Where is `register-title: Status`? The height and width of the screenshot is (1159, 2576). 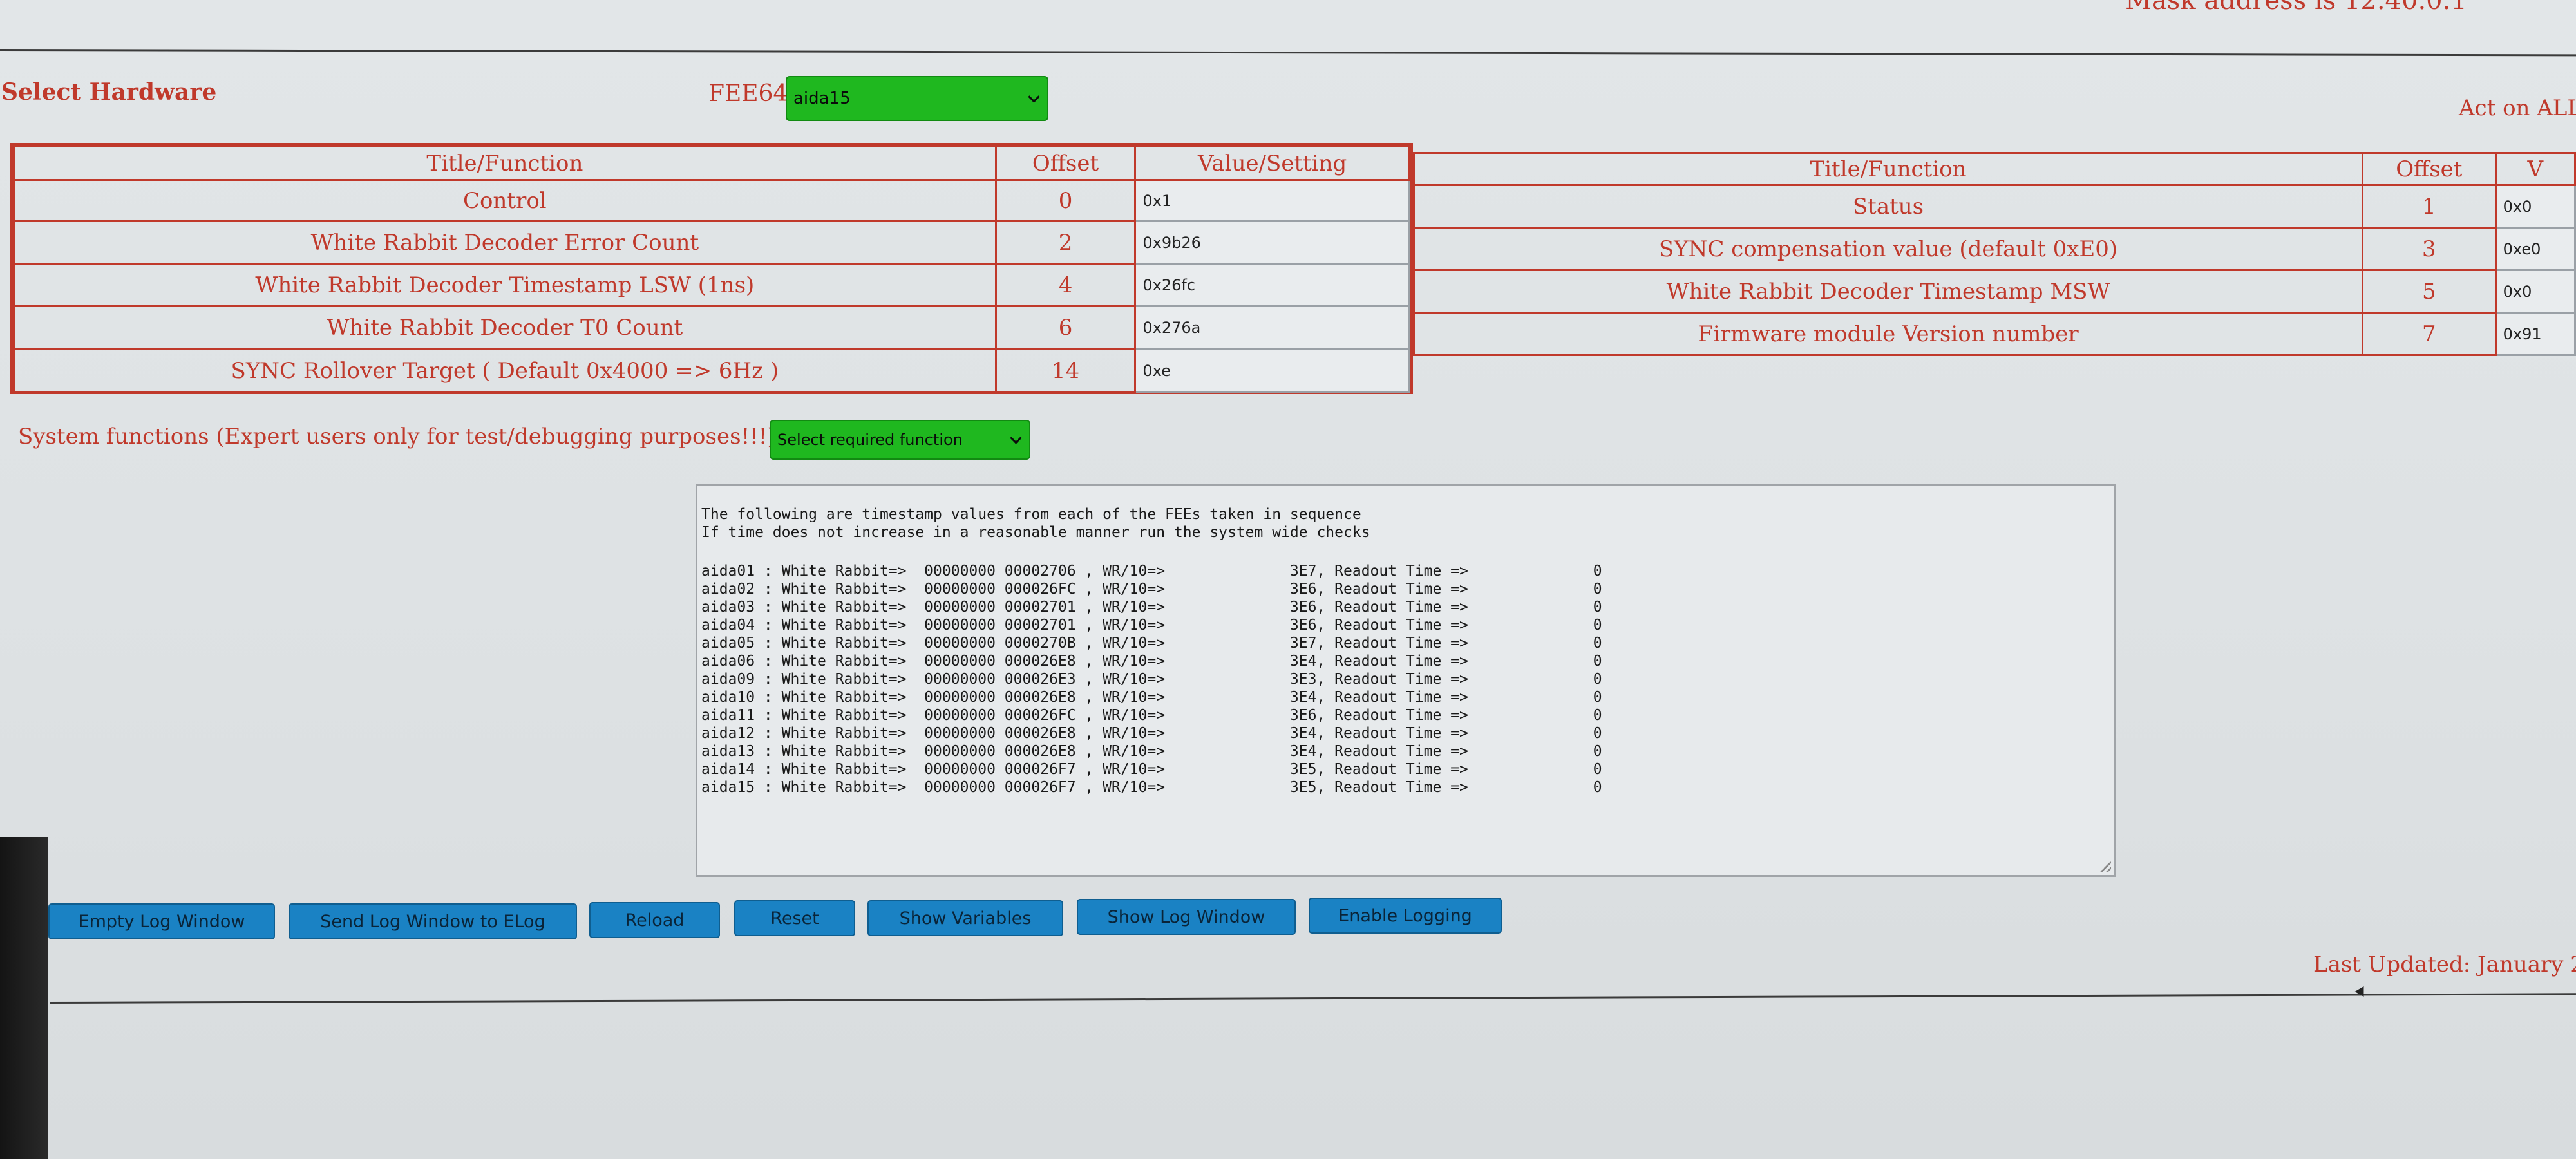 register-title: Status is located at coordinates (1888, 206).